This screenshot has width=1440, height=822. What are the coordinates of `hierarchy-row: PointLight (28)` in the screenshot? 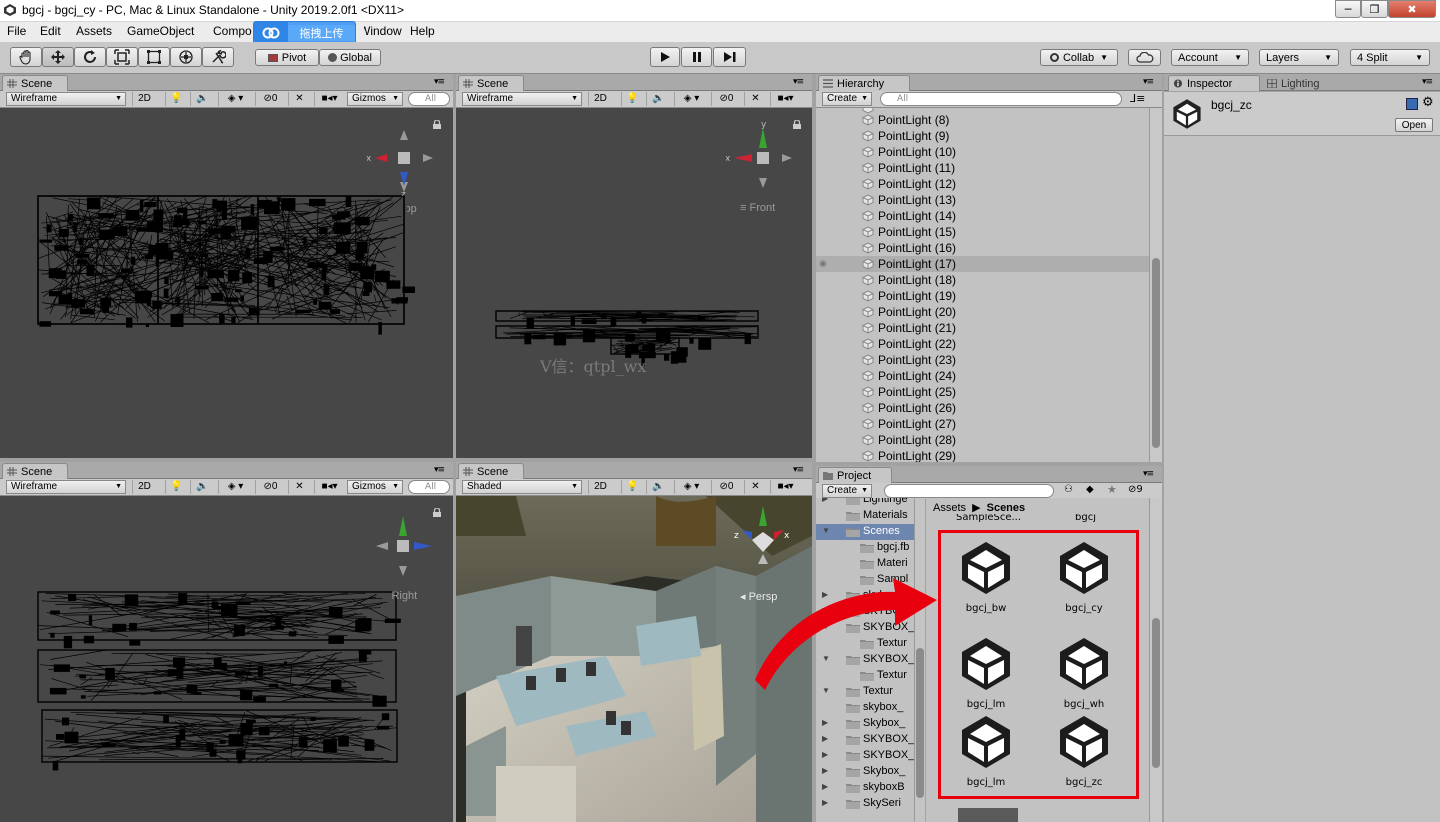 It's located at (984, 440).